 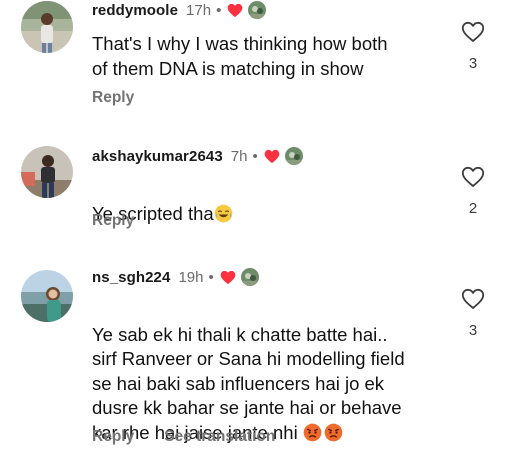 What do you see at coordinates (135, 10) in the screenshot?
I see `username: reddymoole` at bounding box center [135, 10].